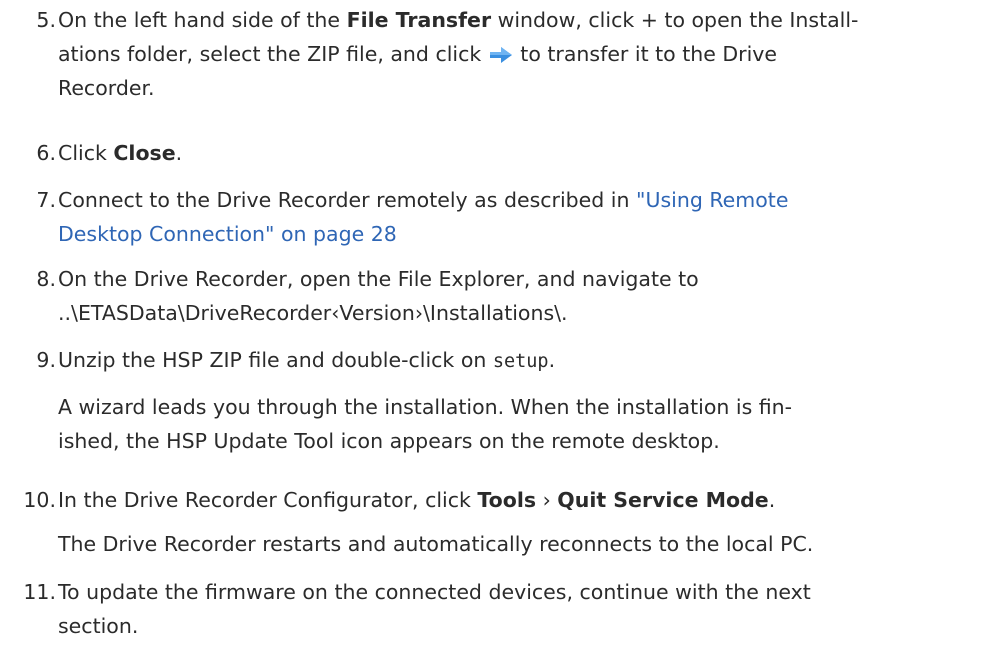 This screenshot has height=659, width=982. What do you see at coordinates (36, 153) in the screenshot?
I see `step-number: 6` at bounding box center [36, 153].